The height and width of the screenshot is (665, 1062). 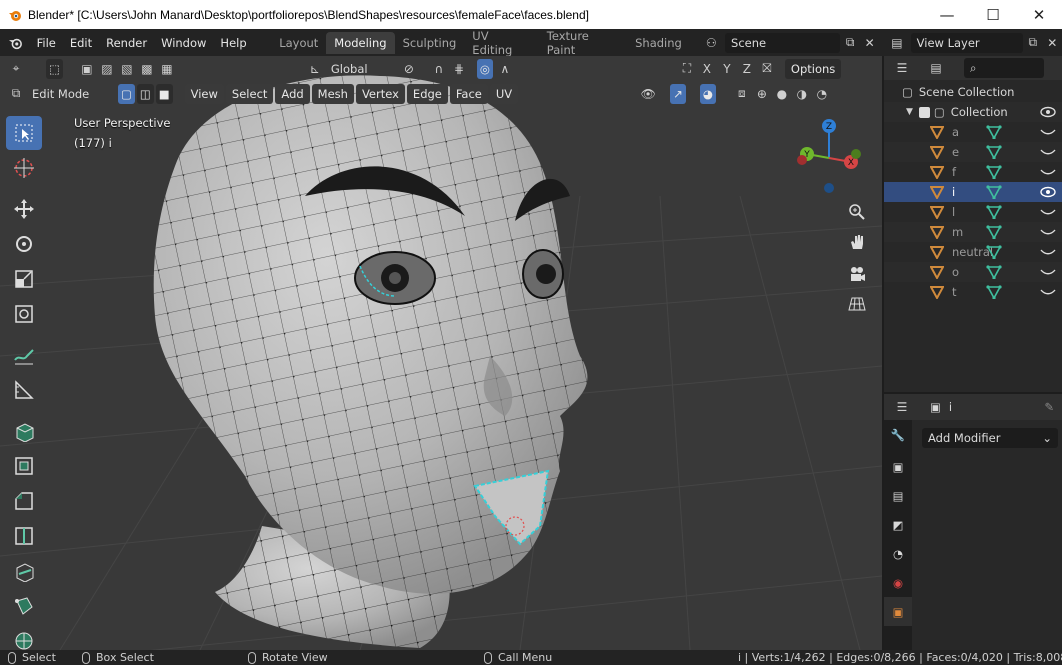 I want to click on mirror-icon: ⛶, so click(x=687, y=69).